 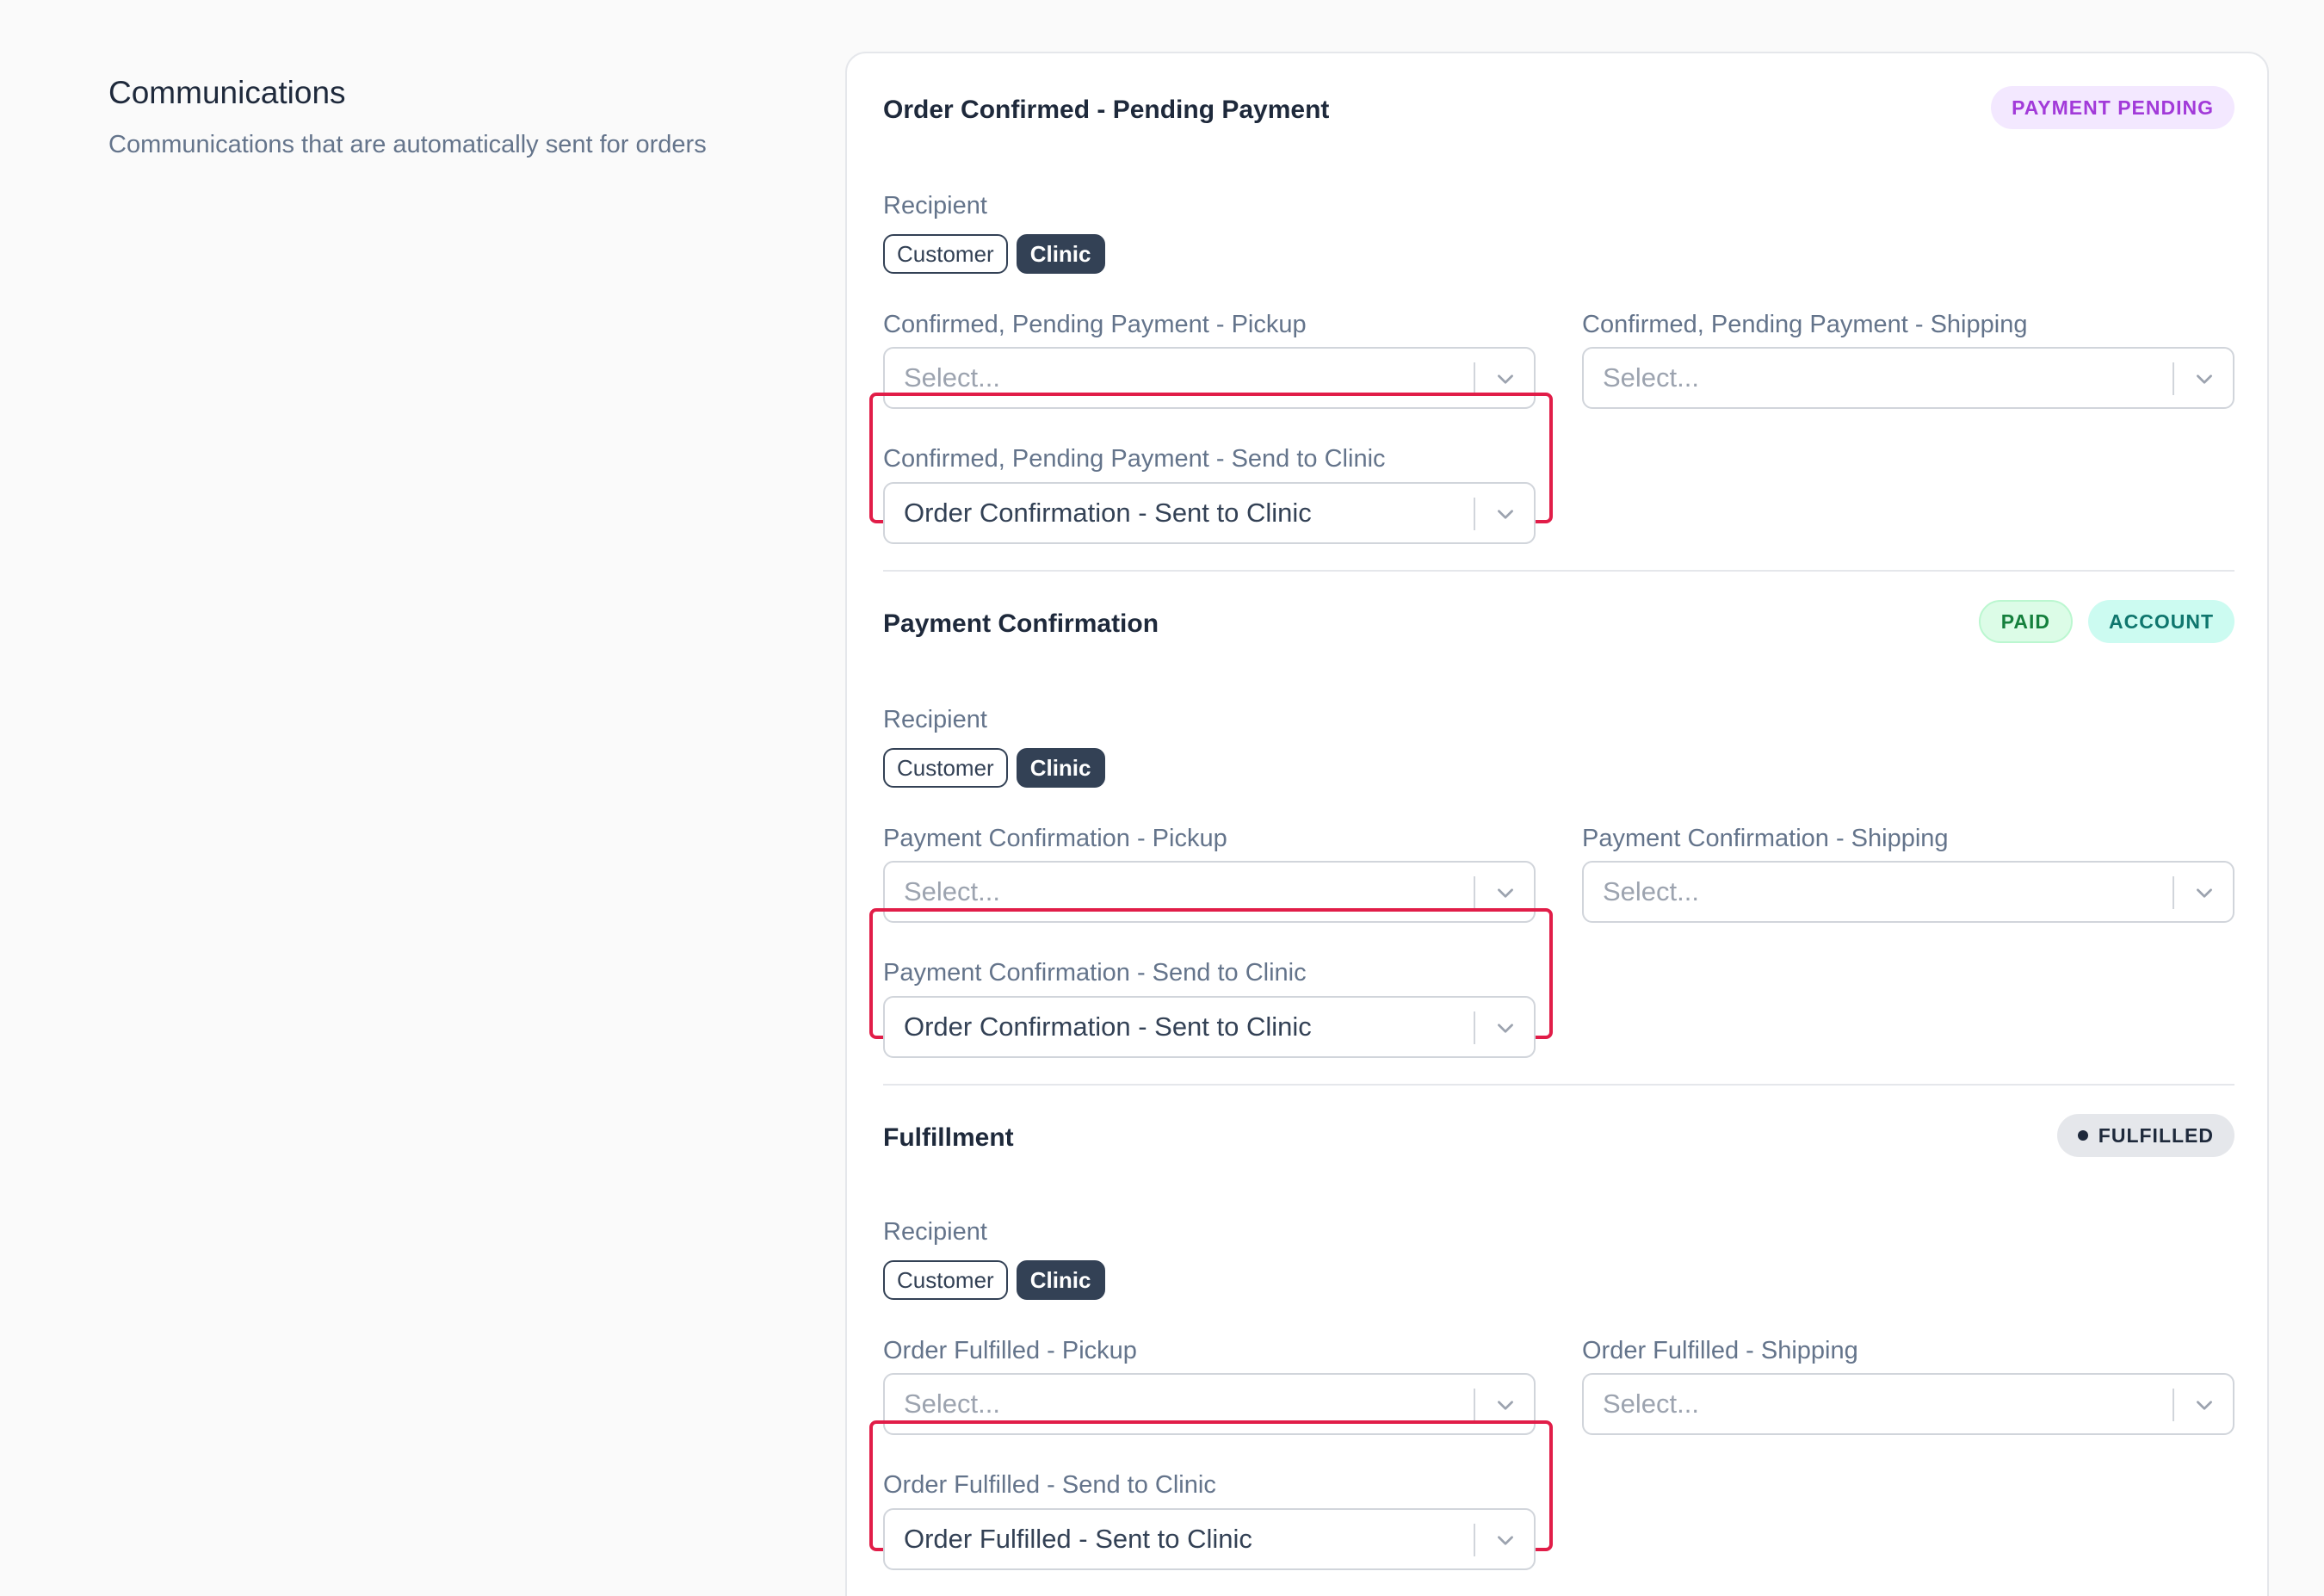 I want to click on status-badge-paid: PAID, so click(x=2025, y=621).